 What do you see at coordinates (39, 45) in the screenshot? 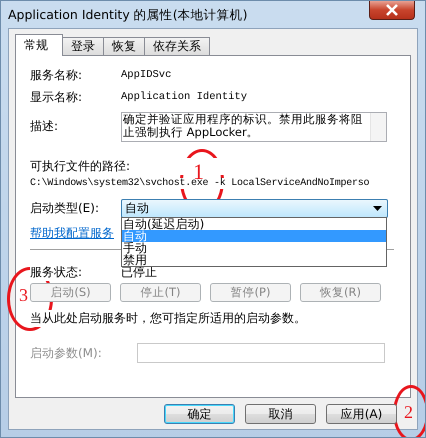
I see `tab: 常规` at bounding box center [39, 45].